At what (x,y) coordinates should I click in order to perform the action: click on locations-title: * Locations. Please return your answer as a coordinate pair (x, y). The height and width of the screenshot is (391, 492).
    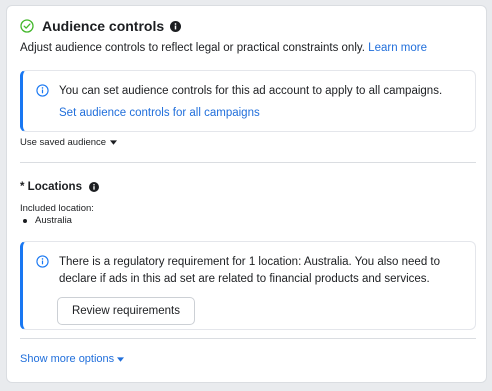
    Looking at the image, I should click on (51, 187).